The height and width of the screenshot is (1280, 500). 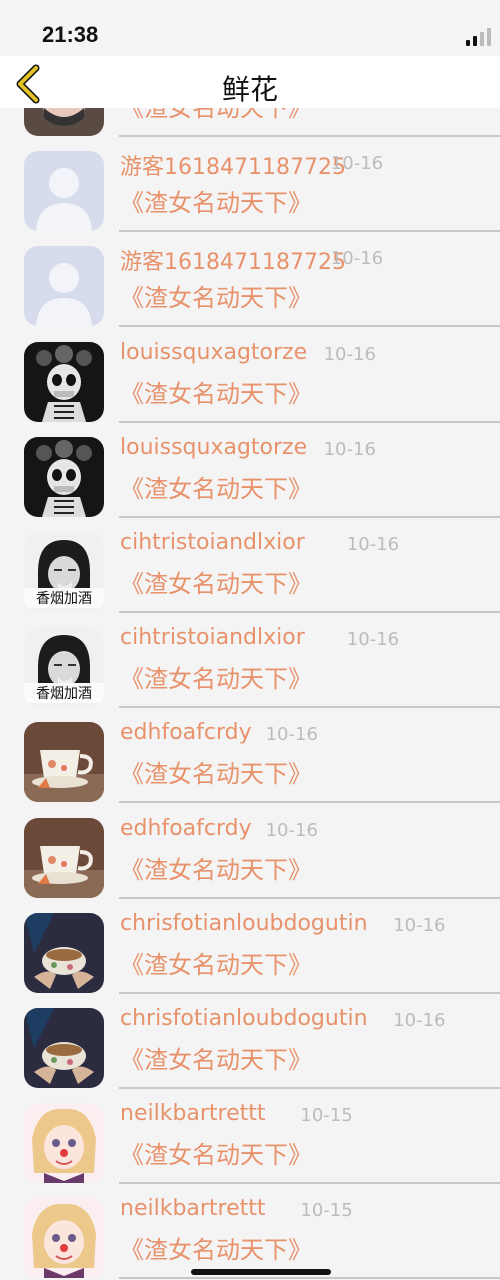 I want to click on nav-bar: 鲜花, so click(x=250, y=82).